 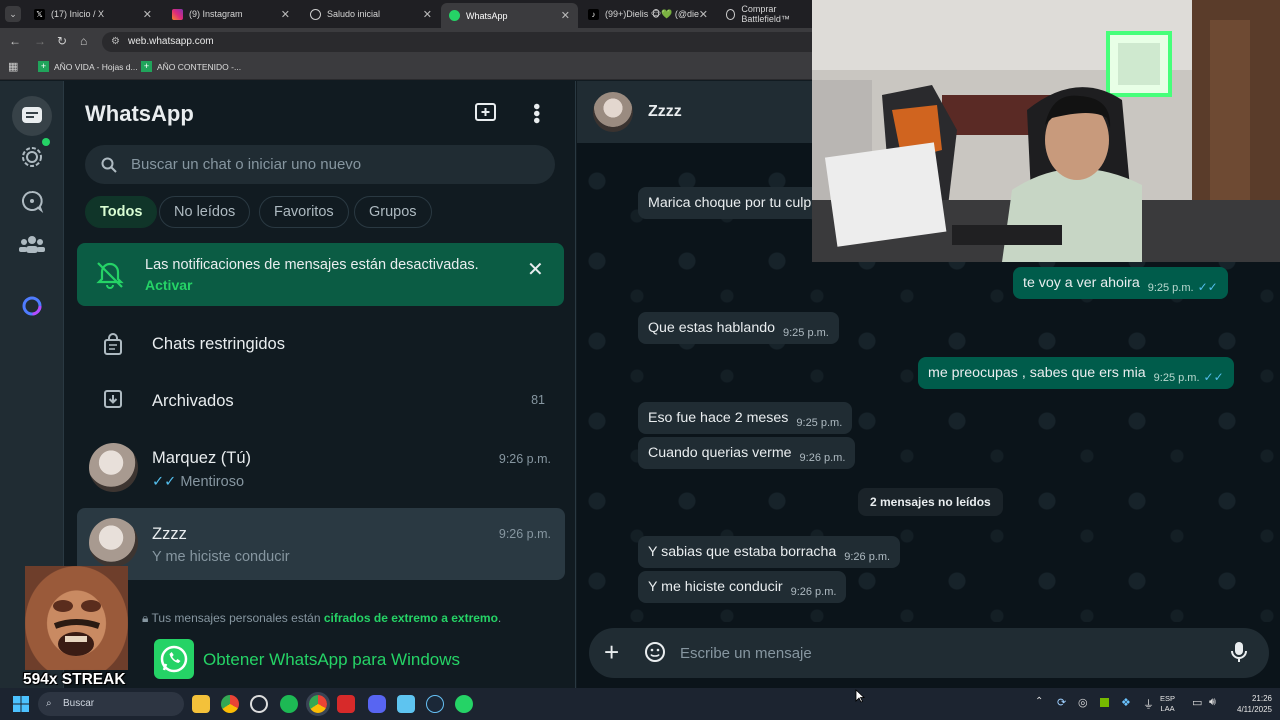 What do you see at coordinates (174, 659) in the screenshot?
I see `whatsapp-windows-icon` at bounding box center [174, 659].